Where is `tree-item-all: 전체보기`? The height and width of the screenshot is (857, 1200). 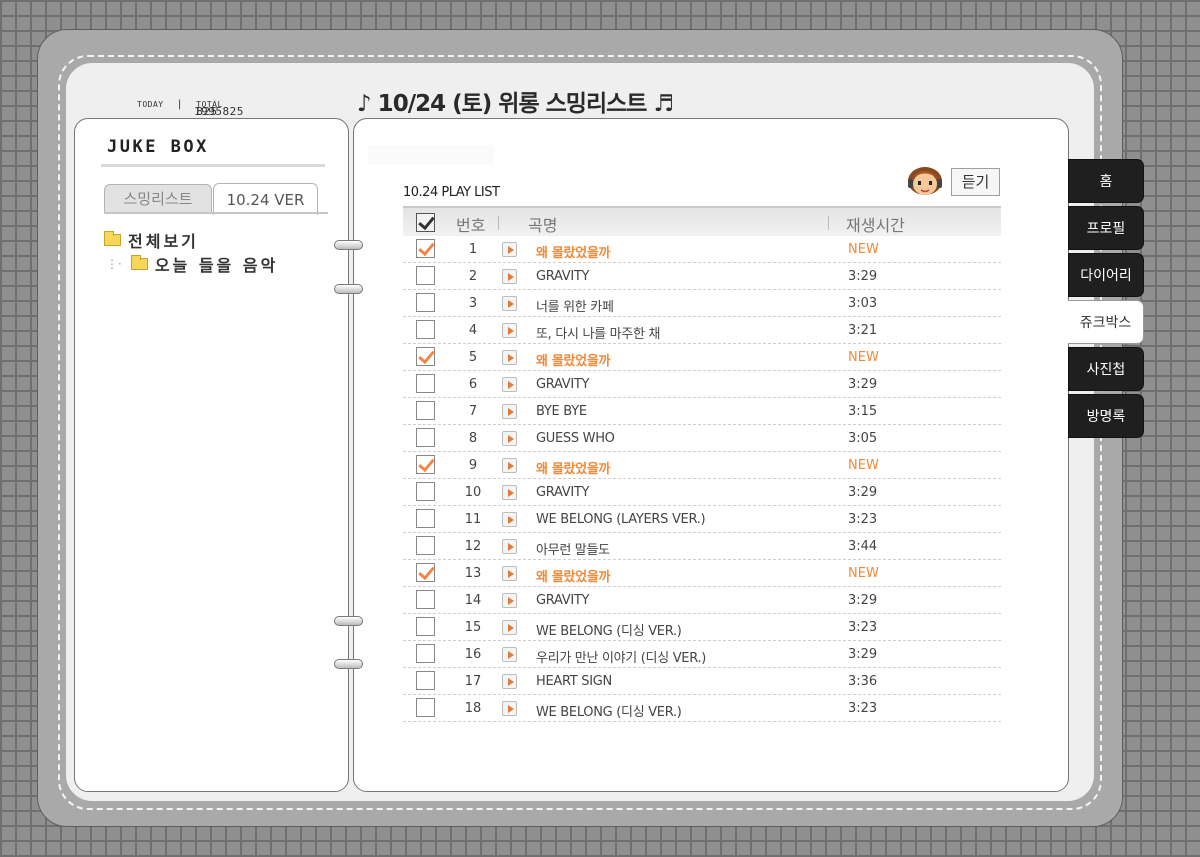 tree-item-all: 전체보기 is located at coordinates (151, 240).